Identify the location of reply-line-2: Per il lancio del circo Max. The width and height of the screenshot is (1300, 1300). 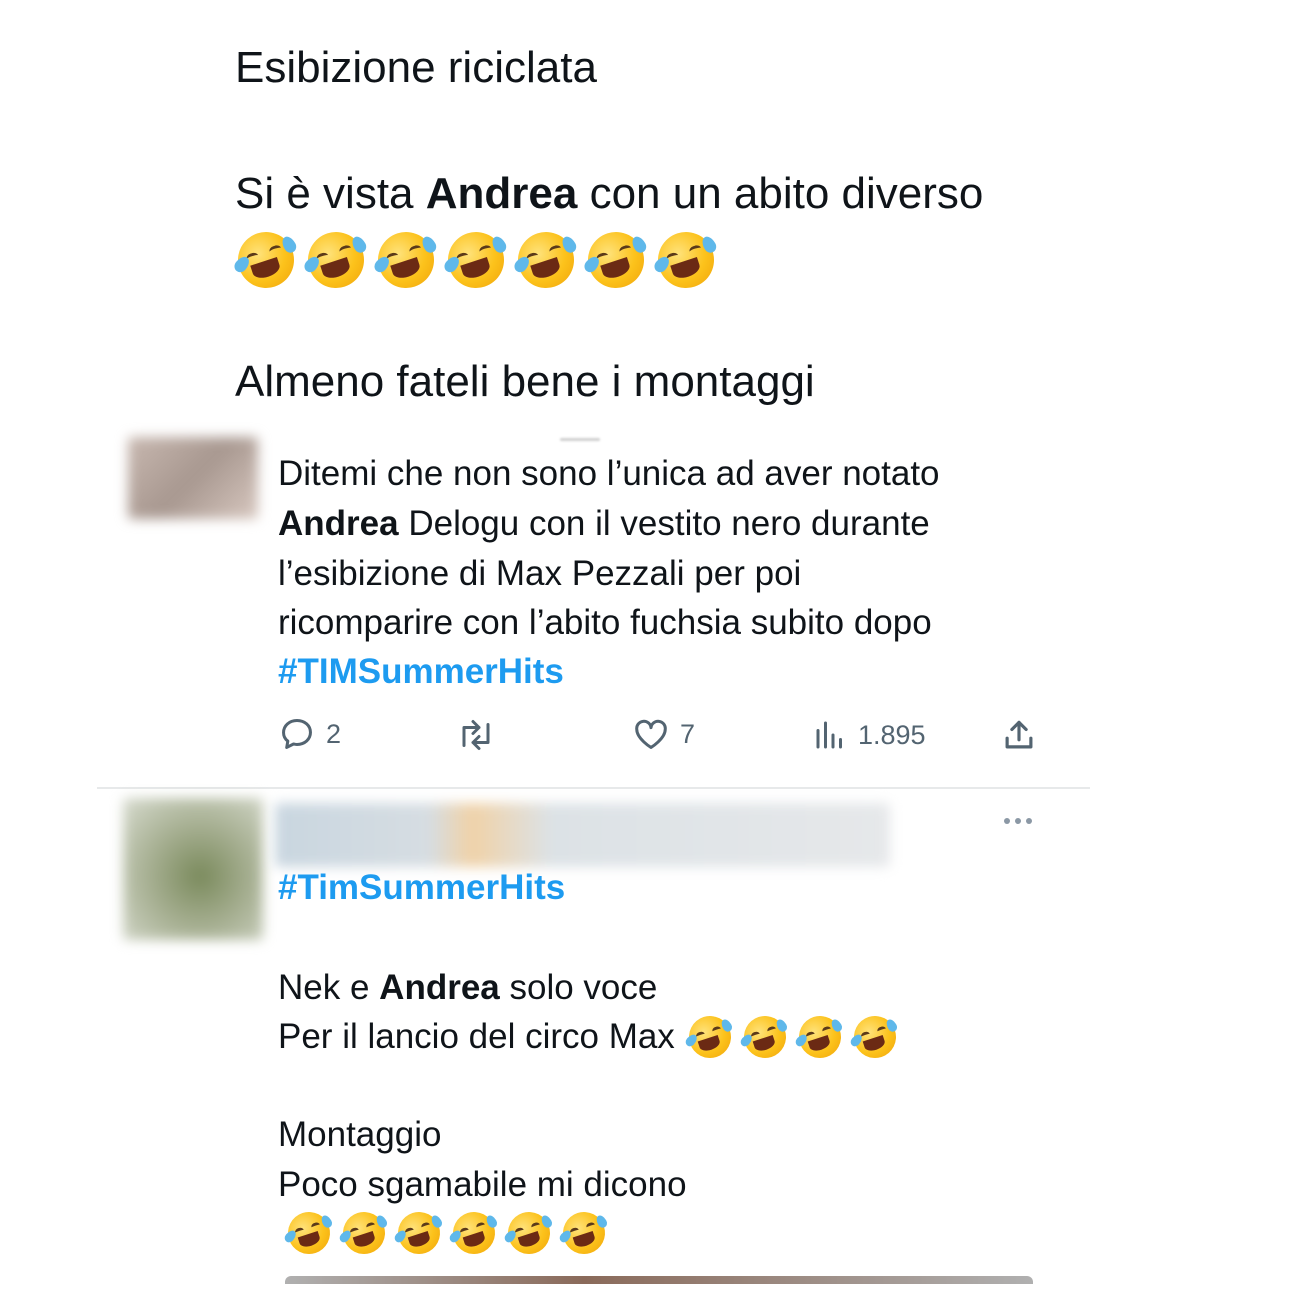
(590, 1037).